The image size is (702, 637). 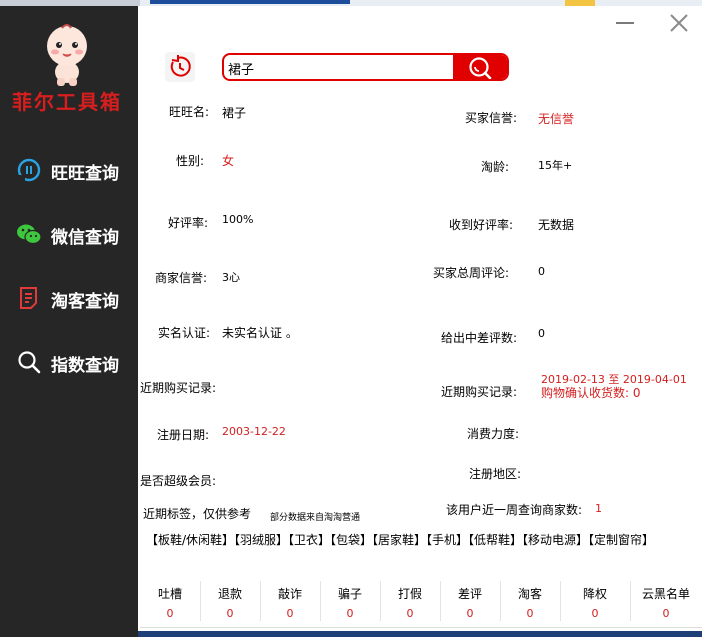 I want to click on received-good-rate-label: 收到好评率:, so click(x=481, y=225).